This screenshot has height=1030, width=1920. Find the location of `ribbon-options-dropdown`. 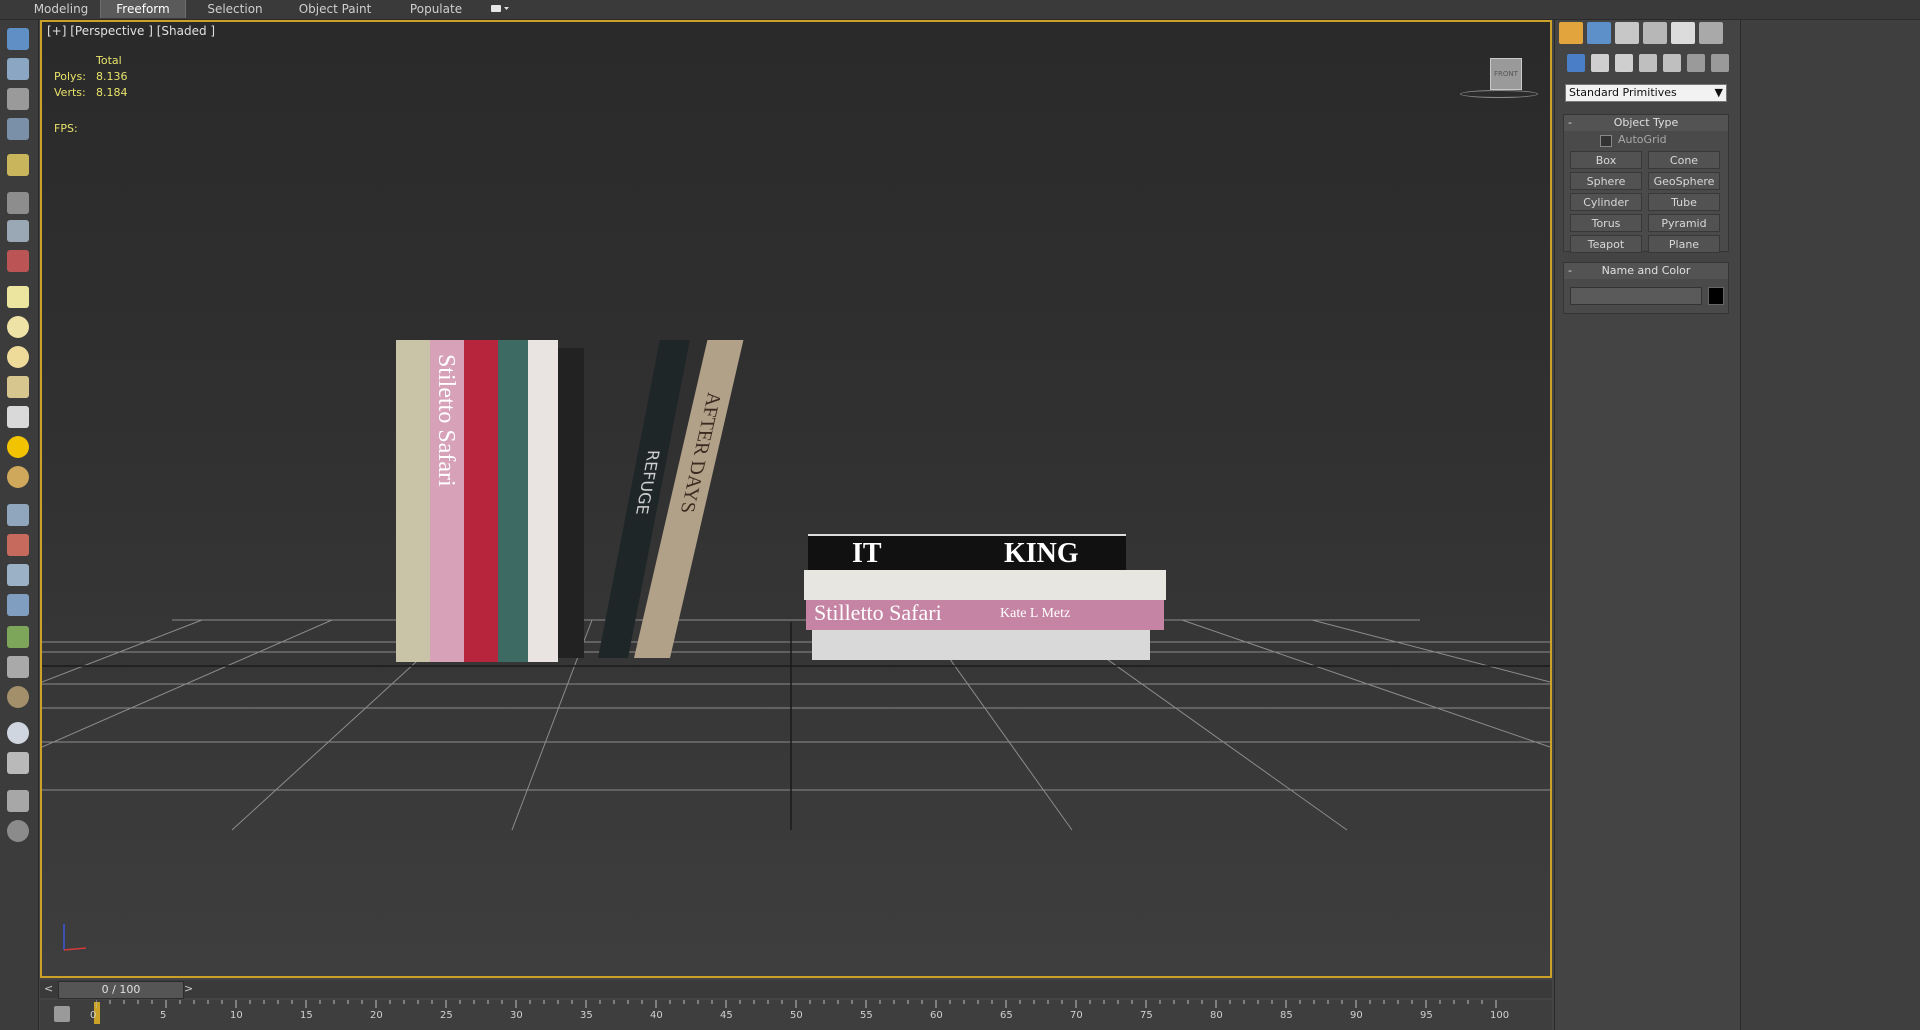

ribbon-options-dropdown is located at coordinates (501, 9).